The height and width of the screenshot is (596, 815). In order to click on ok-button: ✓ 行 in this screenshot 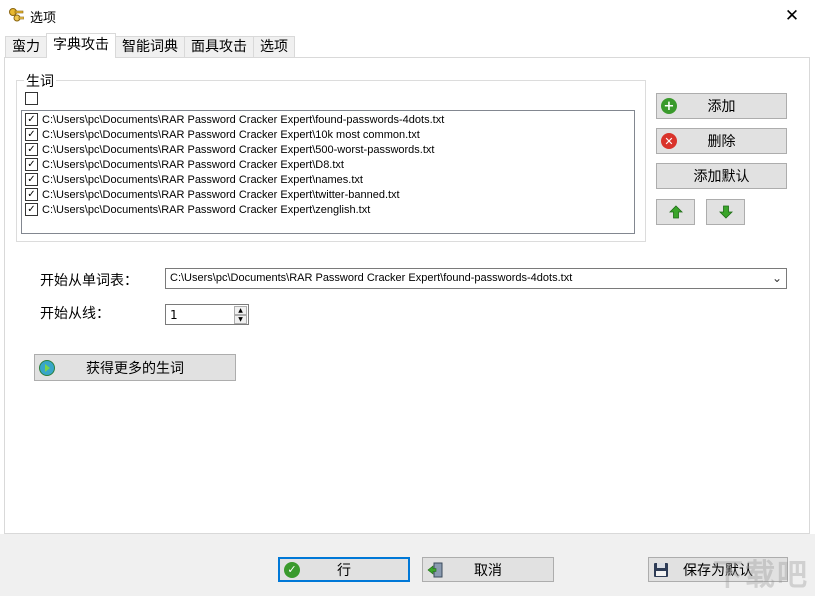, I will do `click(344, 569)`.